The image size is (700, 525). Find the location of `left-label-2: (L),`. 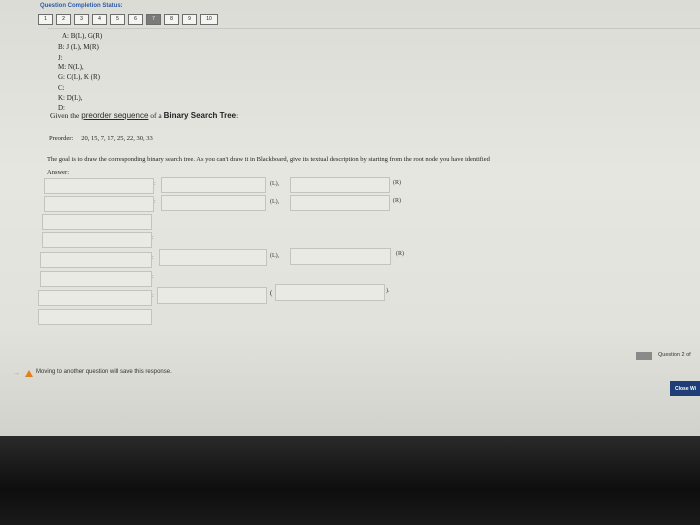

left-label-2: (L), is located at coordinates (275, 202).